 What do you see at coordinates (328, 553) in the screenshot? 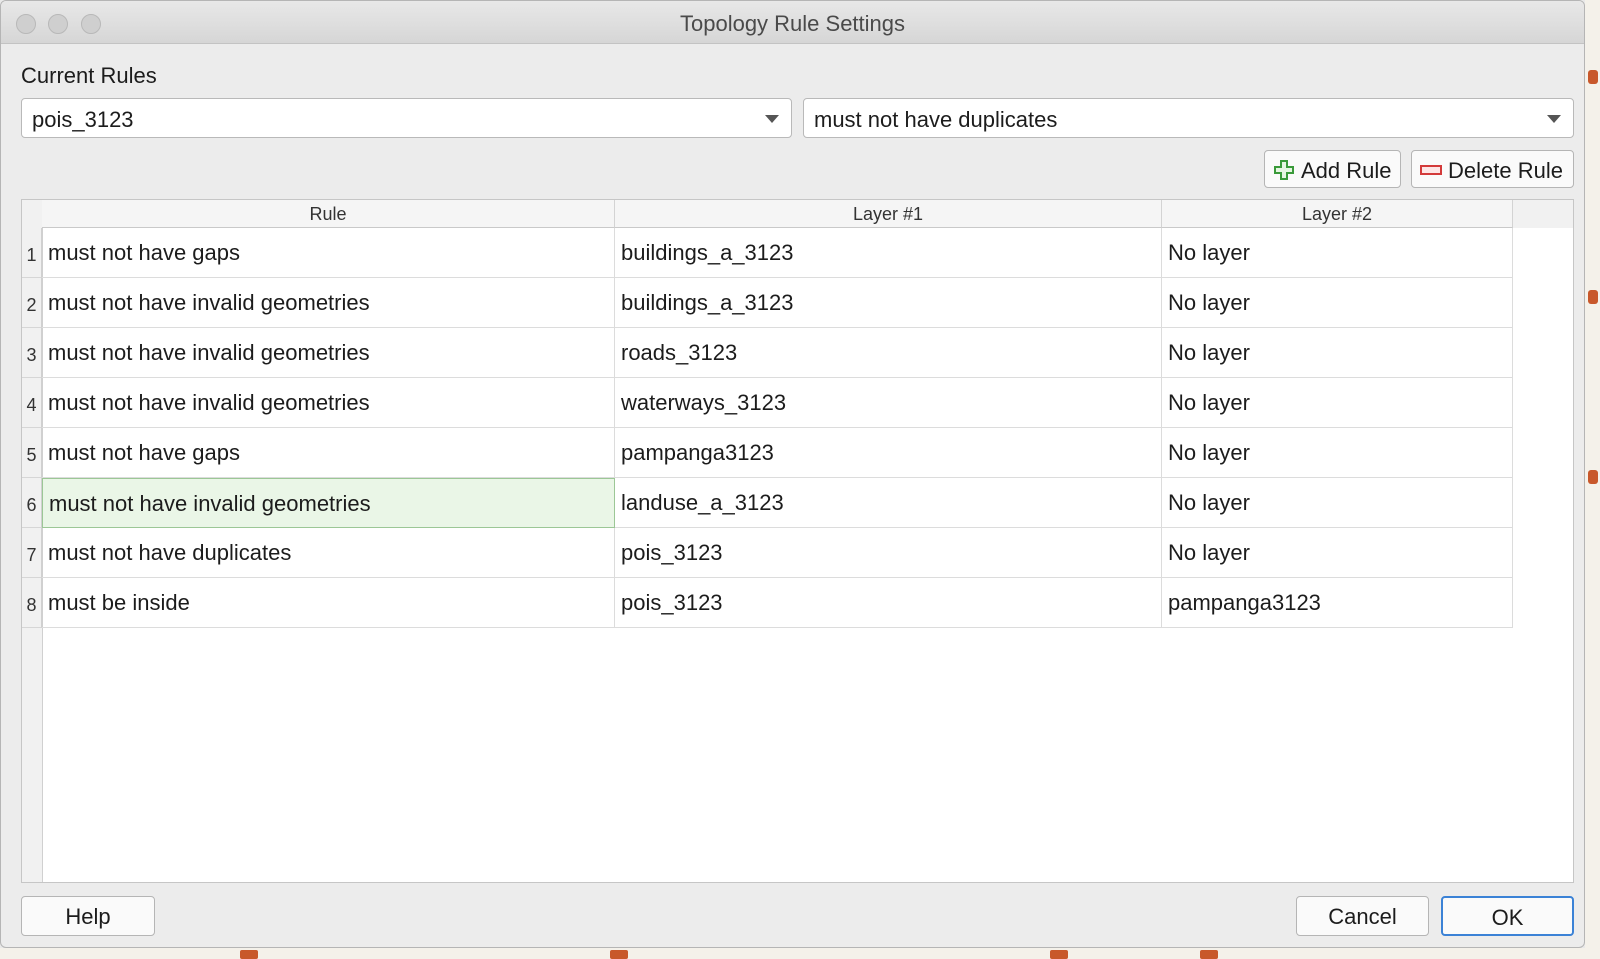
I see `rule-cell: must not have duplicates` at bounding box center [328, 553].